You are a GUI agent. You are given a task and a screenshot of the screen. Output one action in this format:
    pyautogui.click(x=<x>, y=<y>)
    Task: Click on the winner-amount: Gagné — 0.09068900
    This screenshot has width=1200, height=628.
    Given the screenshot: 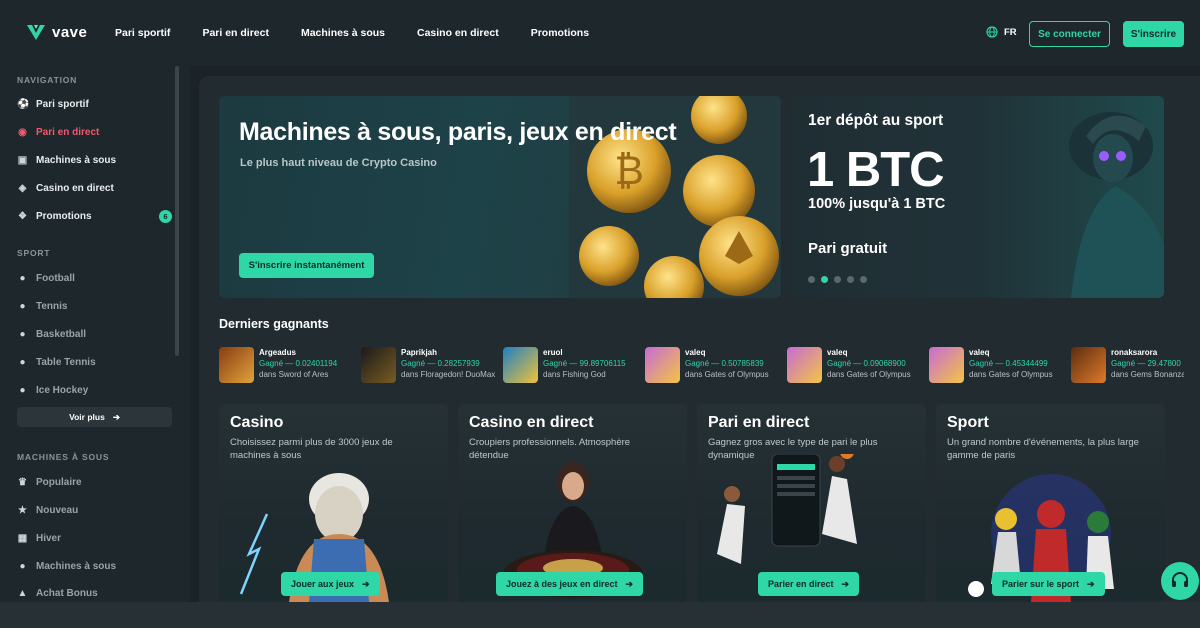 What is the action you would take?
    pyautogui.click(x=866, y=363)
    